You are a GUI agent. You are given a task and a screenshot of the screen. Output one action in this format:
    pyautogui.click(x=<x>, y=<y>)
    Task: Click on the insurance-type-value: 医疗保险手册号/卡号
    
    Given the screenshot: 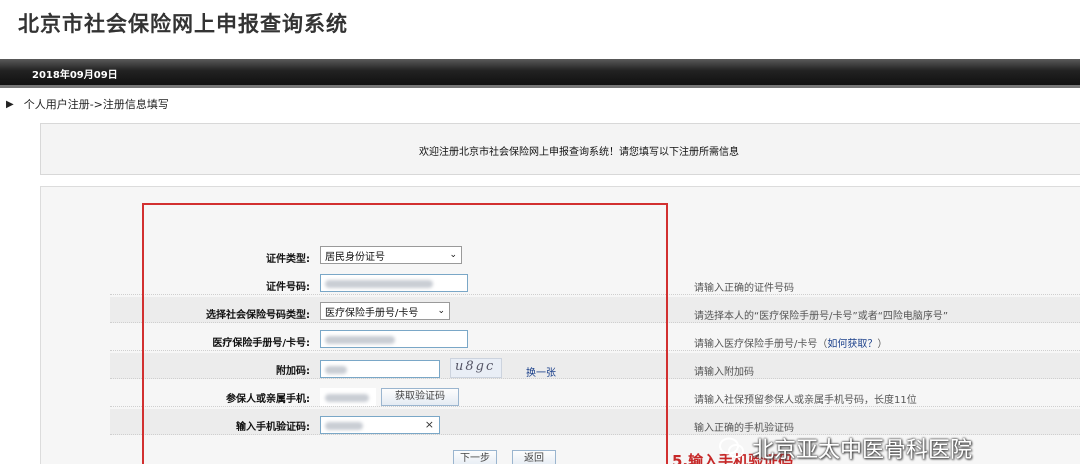 What is the action you would take?
    pyautogui.click(x=372, y=313)
    